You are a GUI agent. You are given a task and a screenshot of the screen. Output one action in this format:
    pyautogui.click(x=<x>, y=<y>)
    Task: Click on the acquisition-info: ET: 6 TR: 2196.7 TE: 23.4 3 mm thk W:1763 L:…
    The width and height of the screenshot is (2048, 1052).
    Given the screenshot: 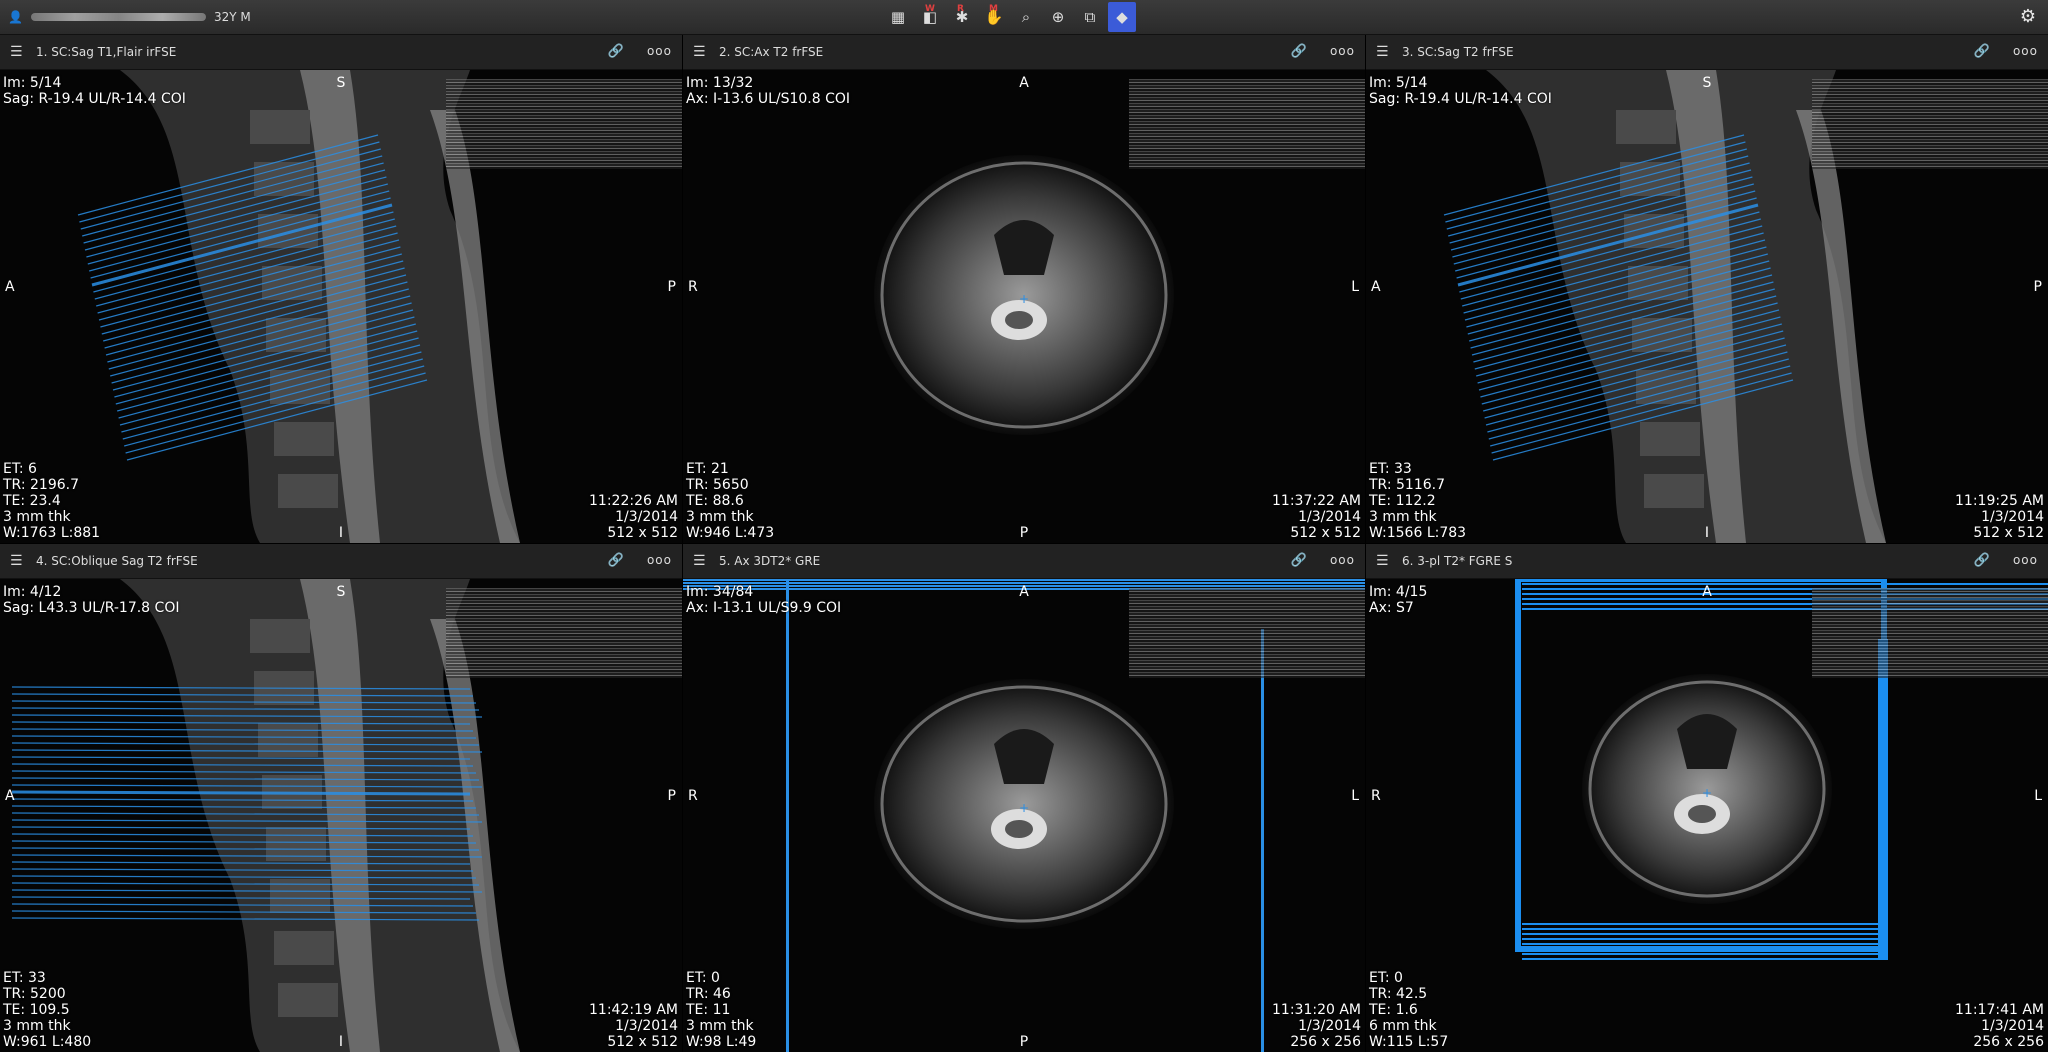 What is the action you would take?
    pyautogui.click(x=51, y=501)
    